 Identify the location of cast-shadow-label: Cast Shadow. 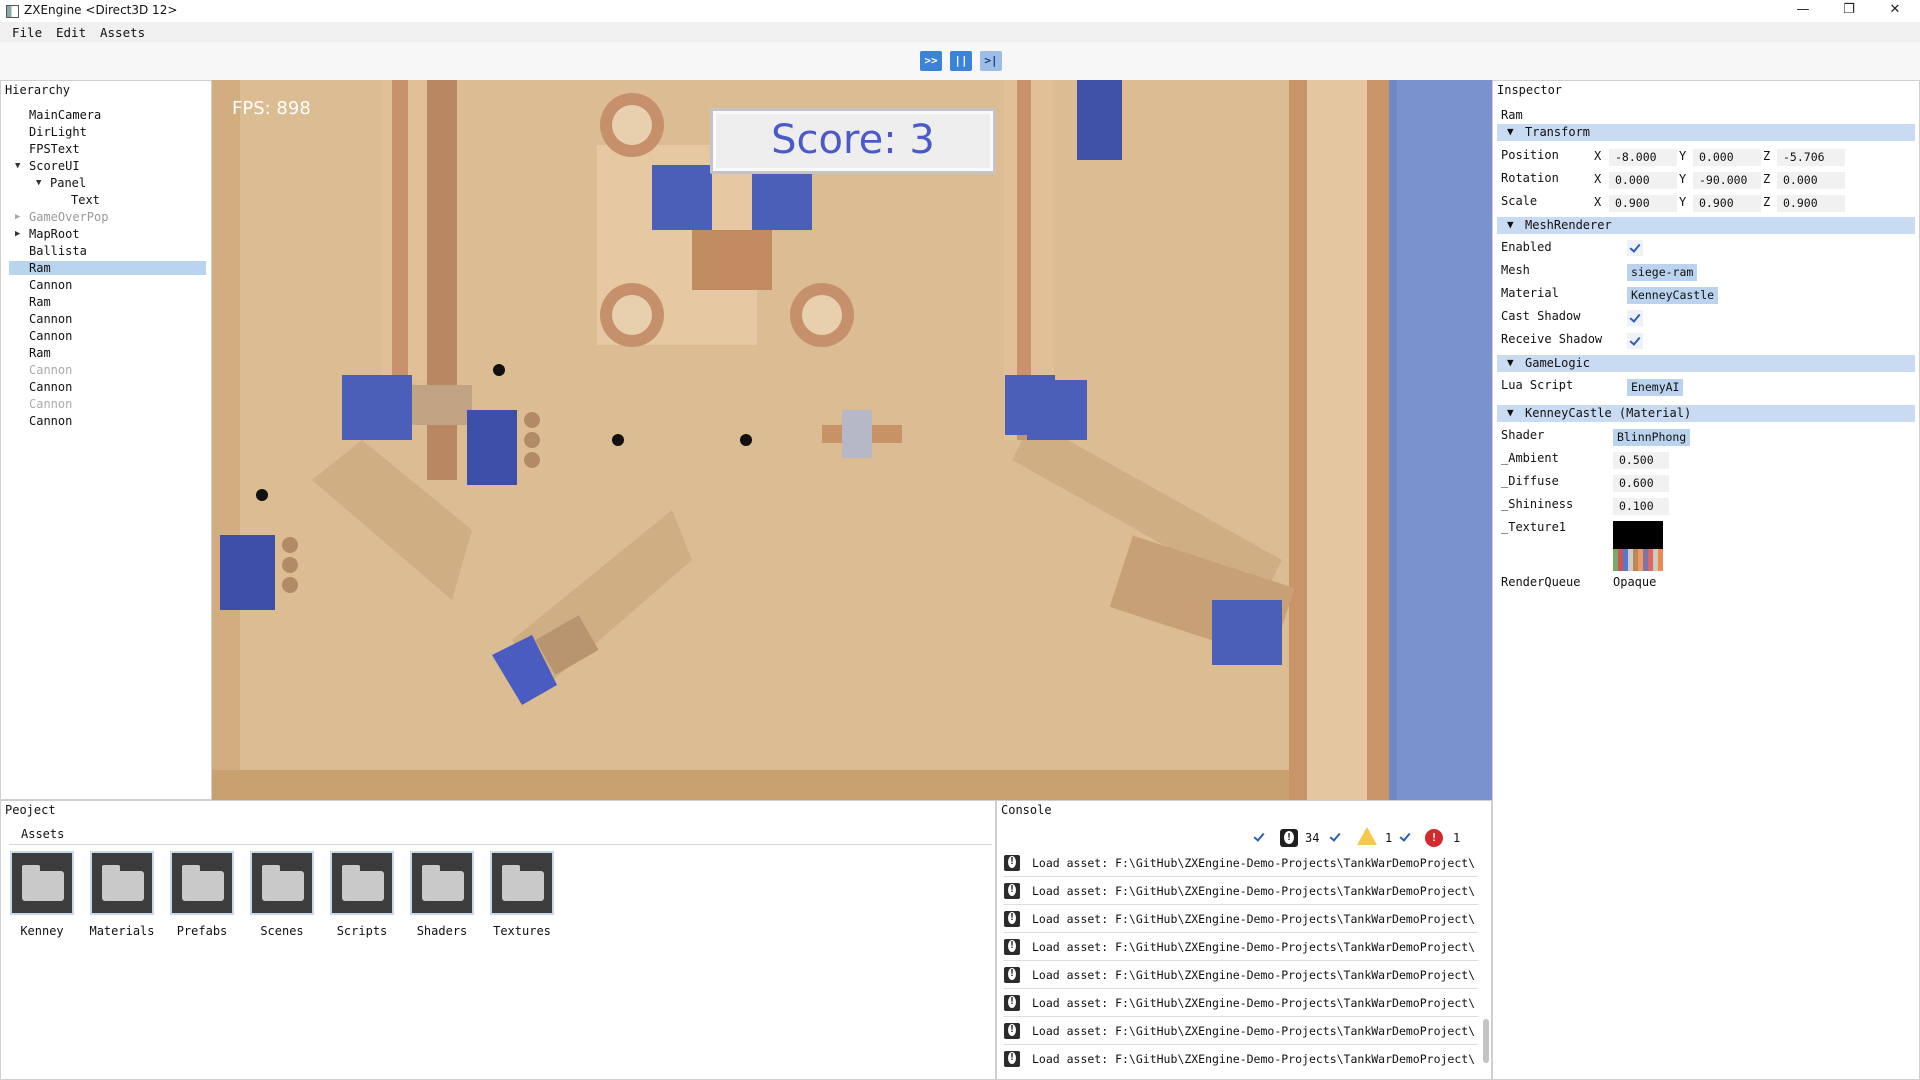
(1541, 316).